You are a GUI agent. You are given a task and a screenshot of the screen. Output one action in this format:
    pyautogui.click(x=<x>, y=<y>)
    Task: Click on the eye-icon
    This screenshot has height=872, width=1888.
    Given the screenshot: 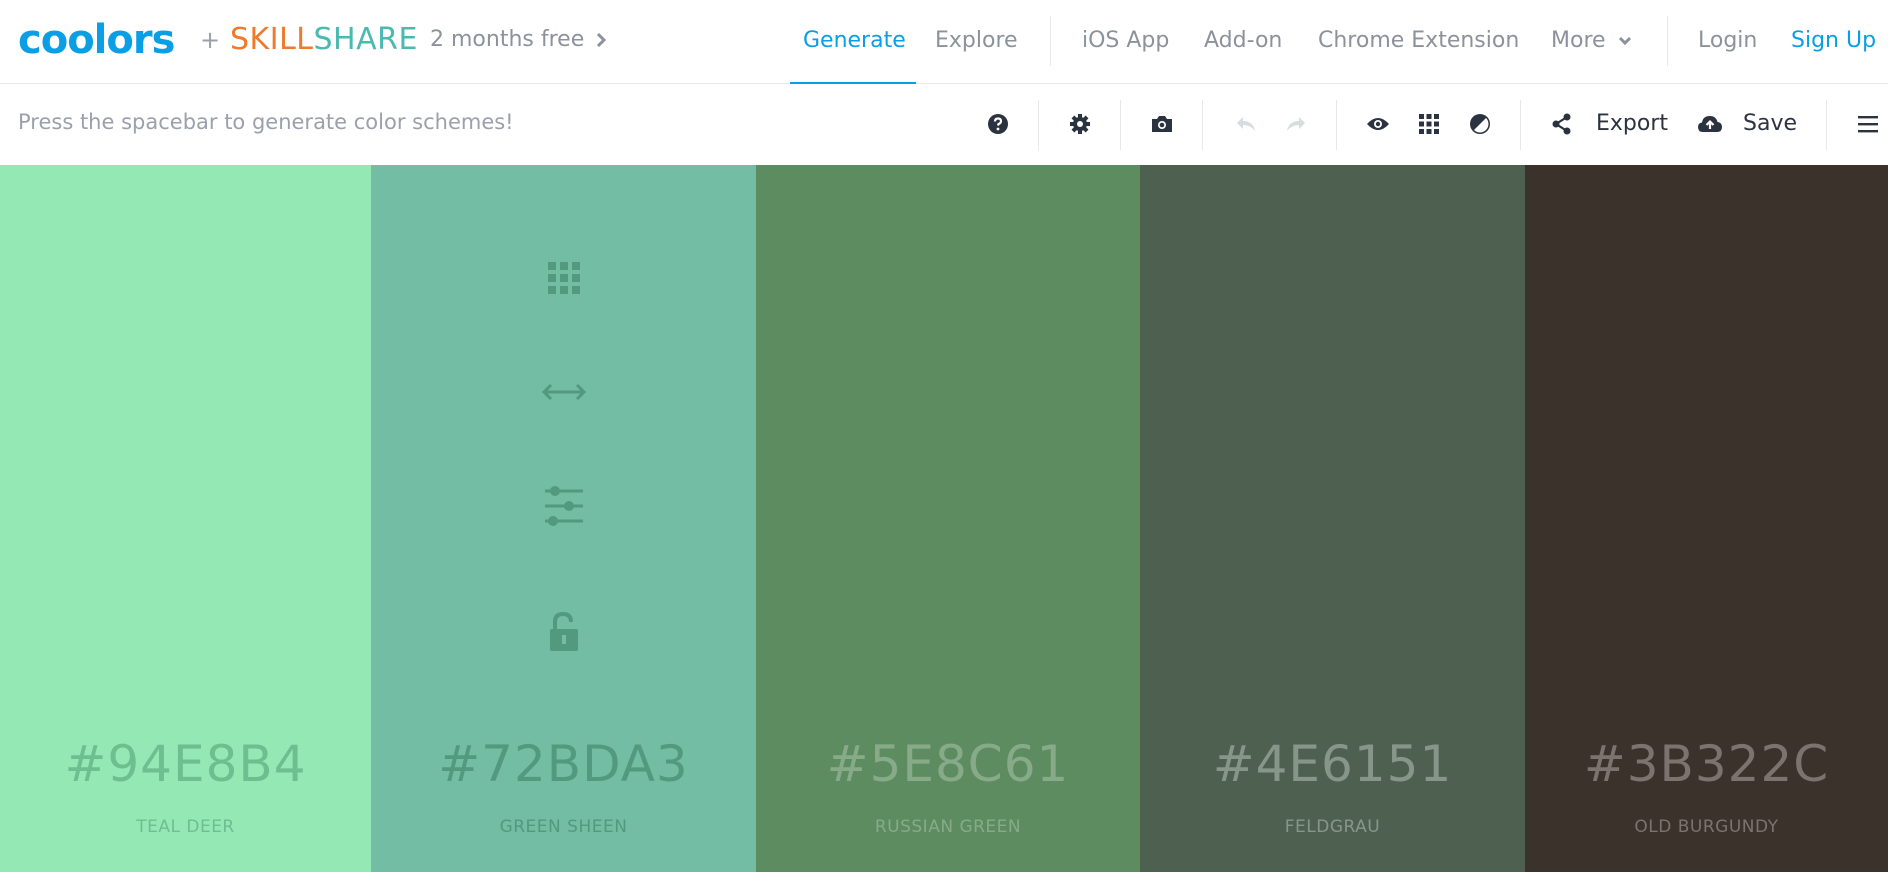 What is the action you would take?
    pyautogui.click(x=1378, y=124)
    